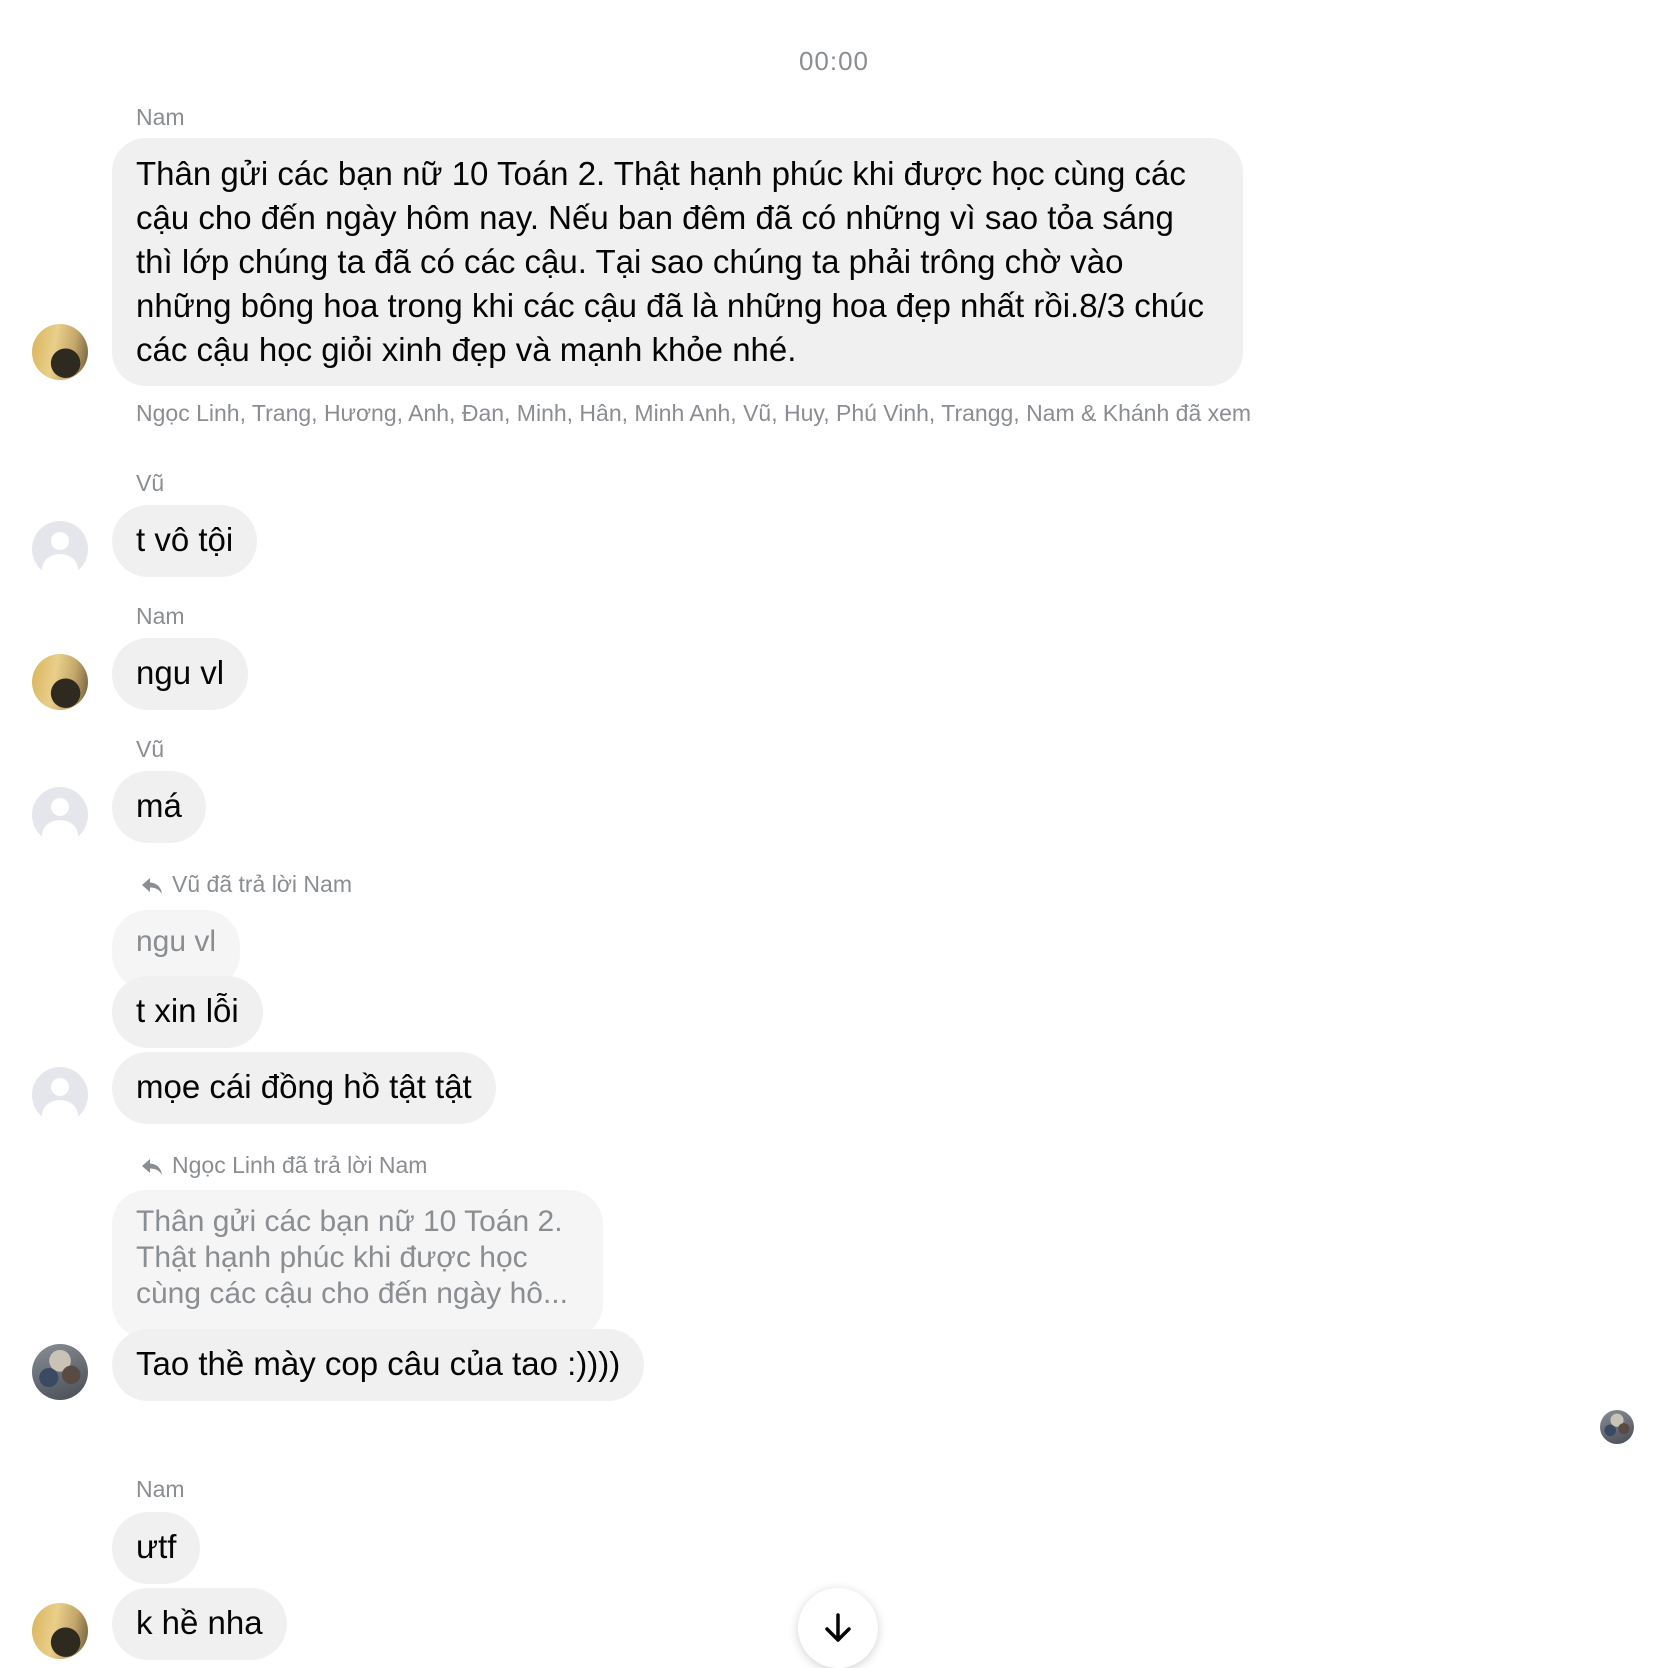 This screenshot has width=1668, height=1668. I want to click on message-bubble: ngu vl, so click(180, 674).